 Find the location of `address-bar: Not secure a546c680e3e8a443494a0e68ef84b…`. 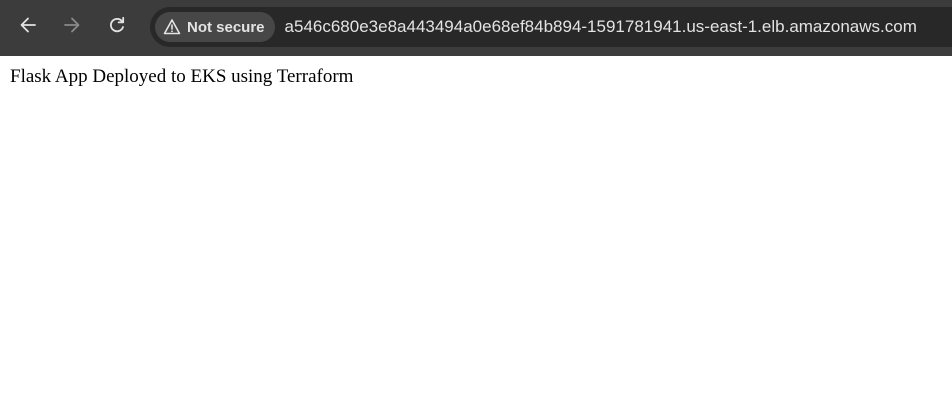

address-bar: Not secure a546c680e3e8a443494a0e68ef84b… is located at coordinates (551, 27).